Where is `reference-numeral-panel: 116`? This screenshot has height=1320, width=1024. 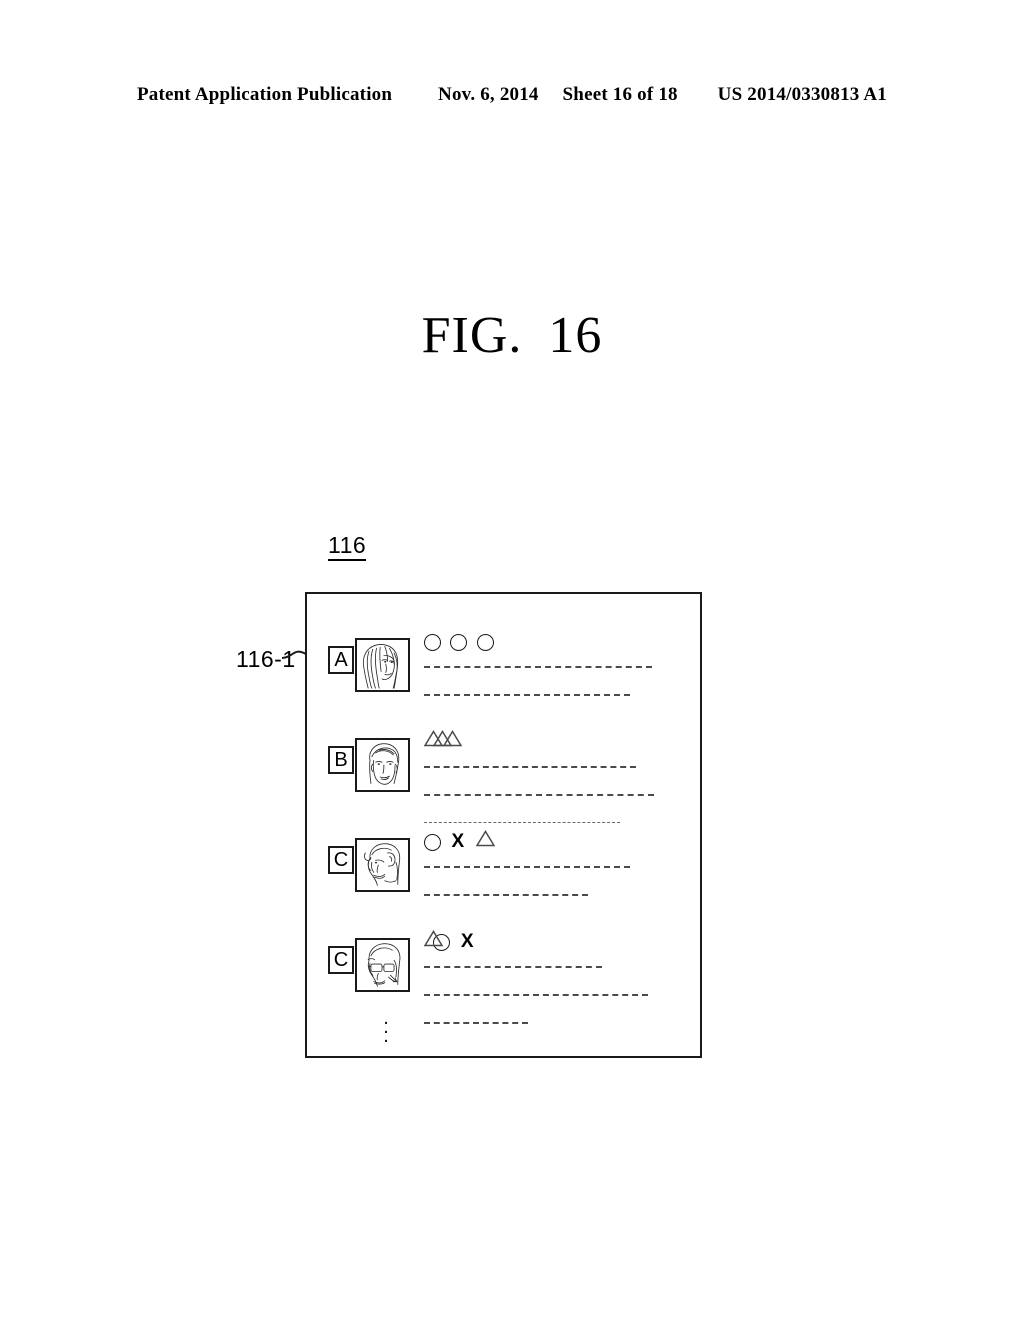
reference-numeral-panel: 116 is located at coordinates (347, 547).